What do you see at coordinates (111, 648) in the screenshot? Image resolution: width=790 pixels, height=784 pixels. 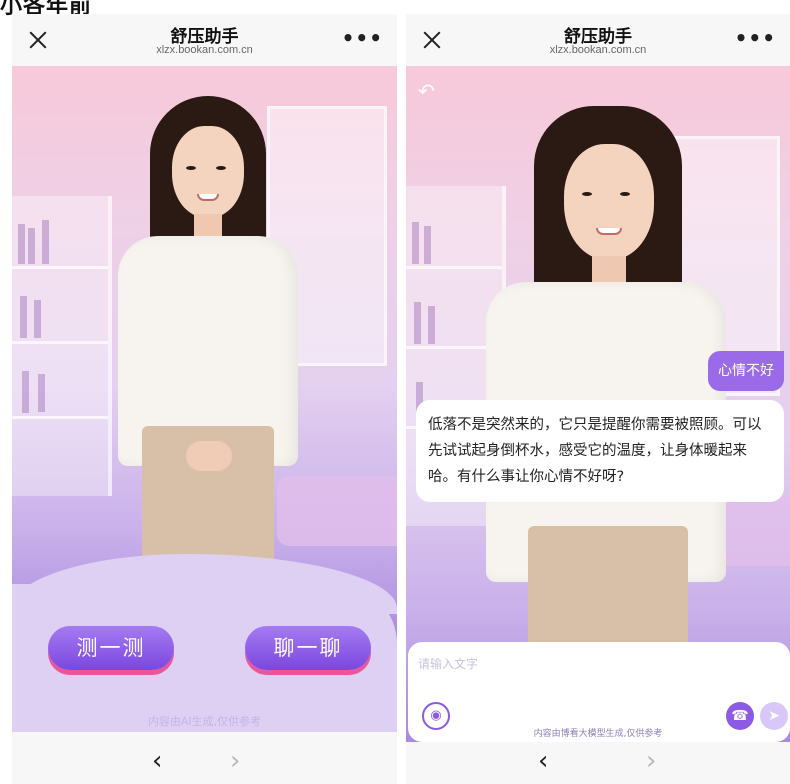 I see `test-button: 测一测` at bounding box center [111, 648].